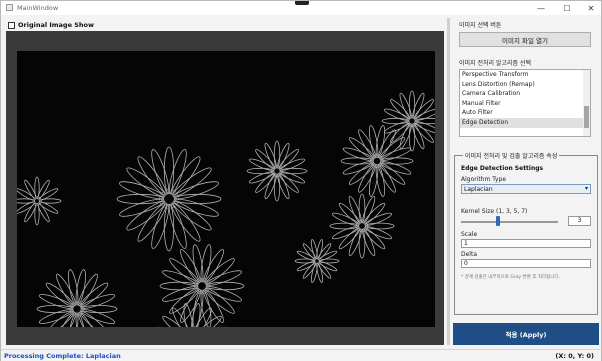  What do you see at coordinates (526, 334) in the screenshot?
I see `apply-button: 적용 (Apply)` at bounding box center [526, 334].